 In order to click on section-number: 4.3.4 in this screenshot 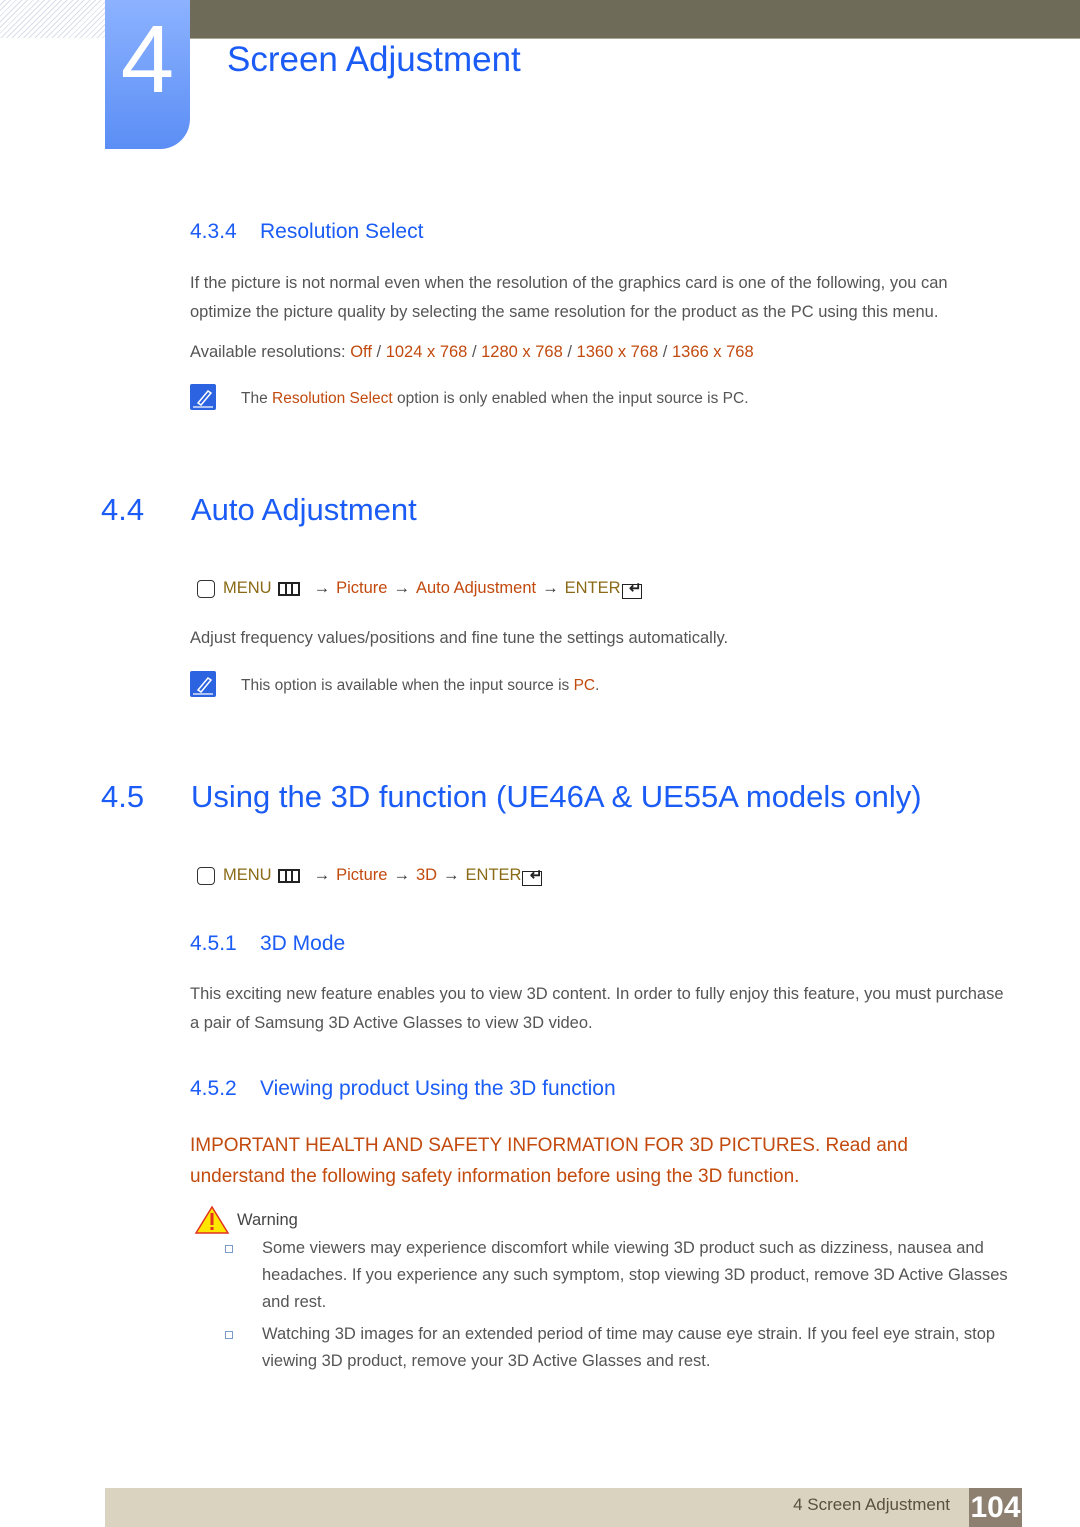, I will do `click(213, 231)`.